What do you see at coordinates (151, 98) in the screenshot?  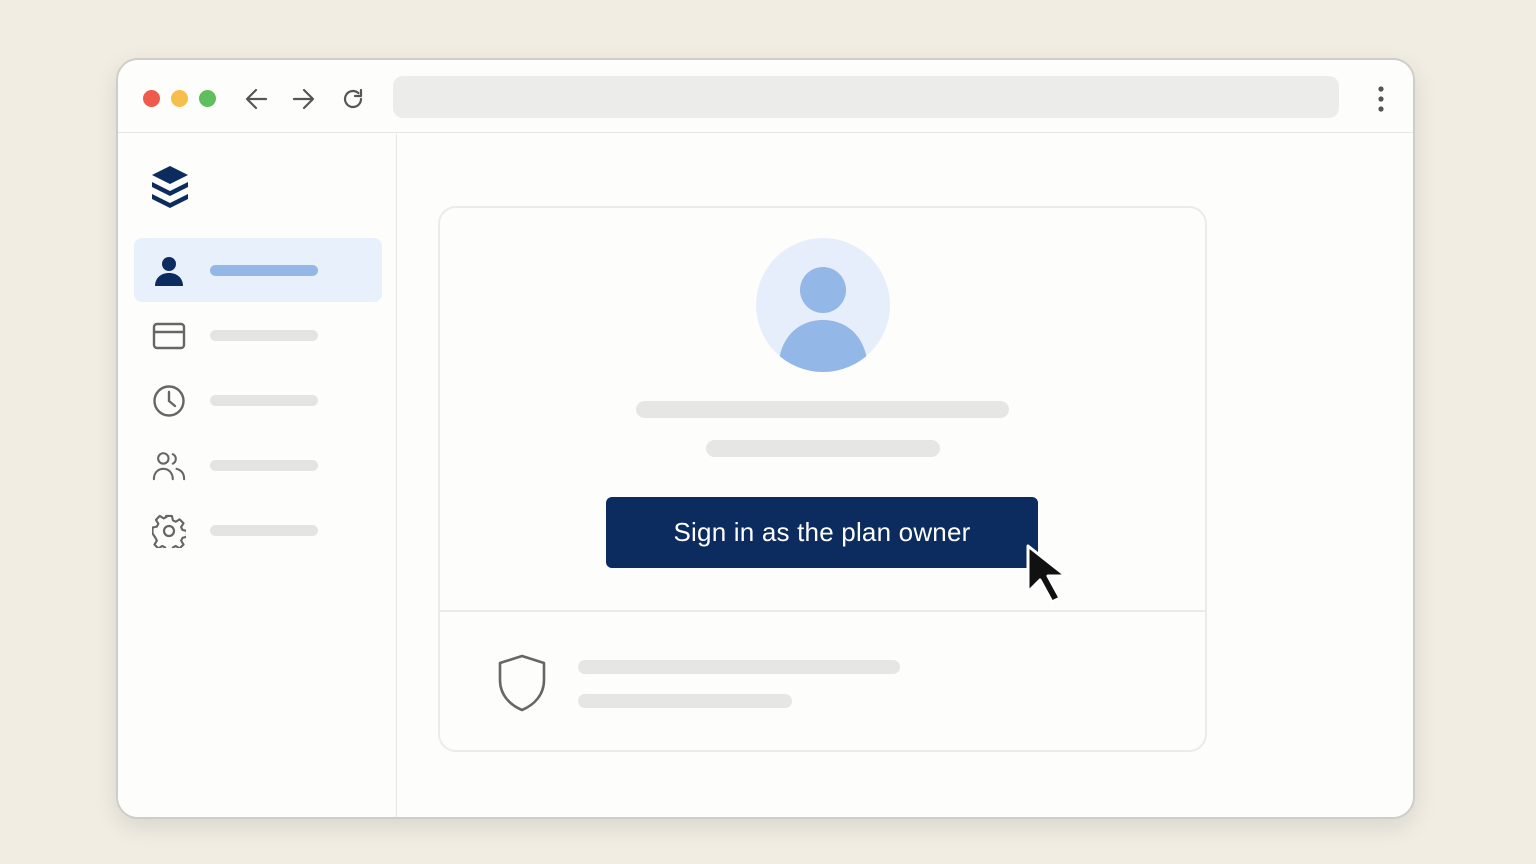 I see `close-window-button` at bounding box center [151, 98].